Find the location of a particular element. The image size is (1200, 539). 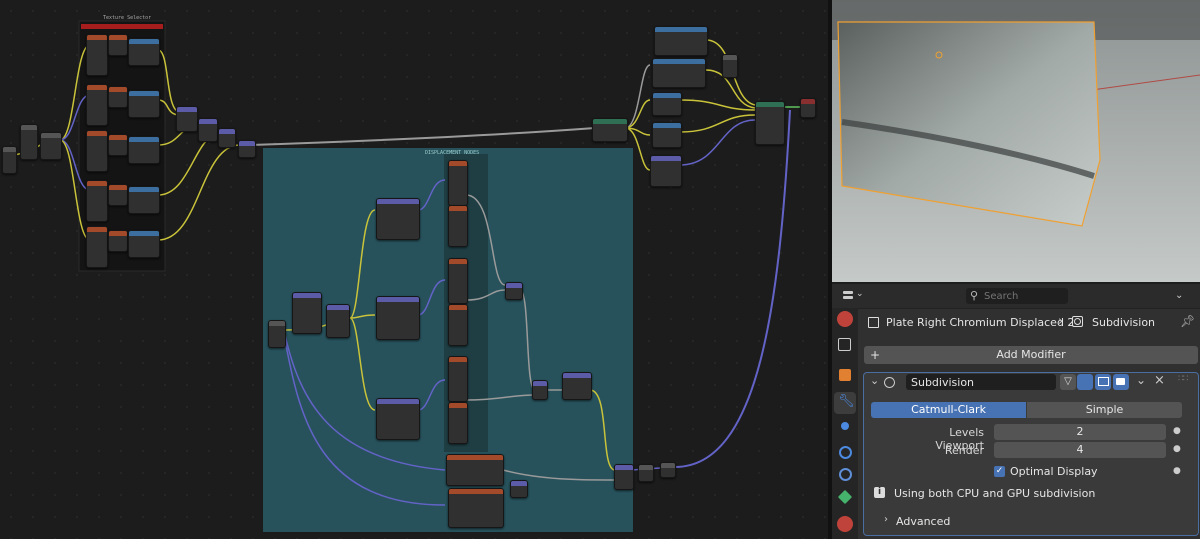

advanced-chevron-icon: › is located at coordinates (886, 519).